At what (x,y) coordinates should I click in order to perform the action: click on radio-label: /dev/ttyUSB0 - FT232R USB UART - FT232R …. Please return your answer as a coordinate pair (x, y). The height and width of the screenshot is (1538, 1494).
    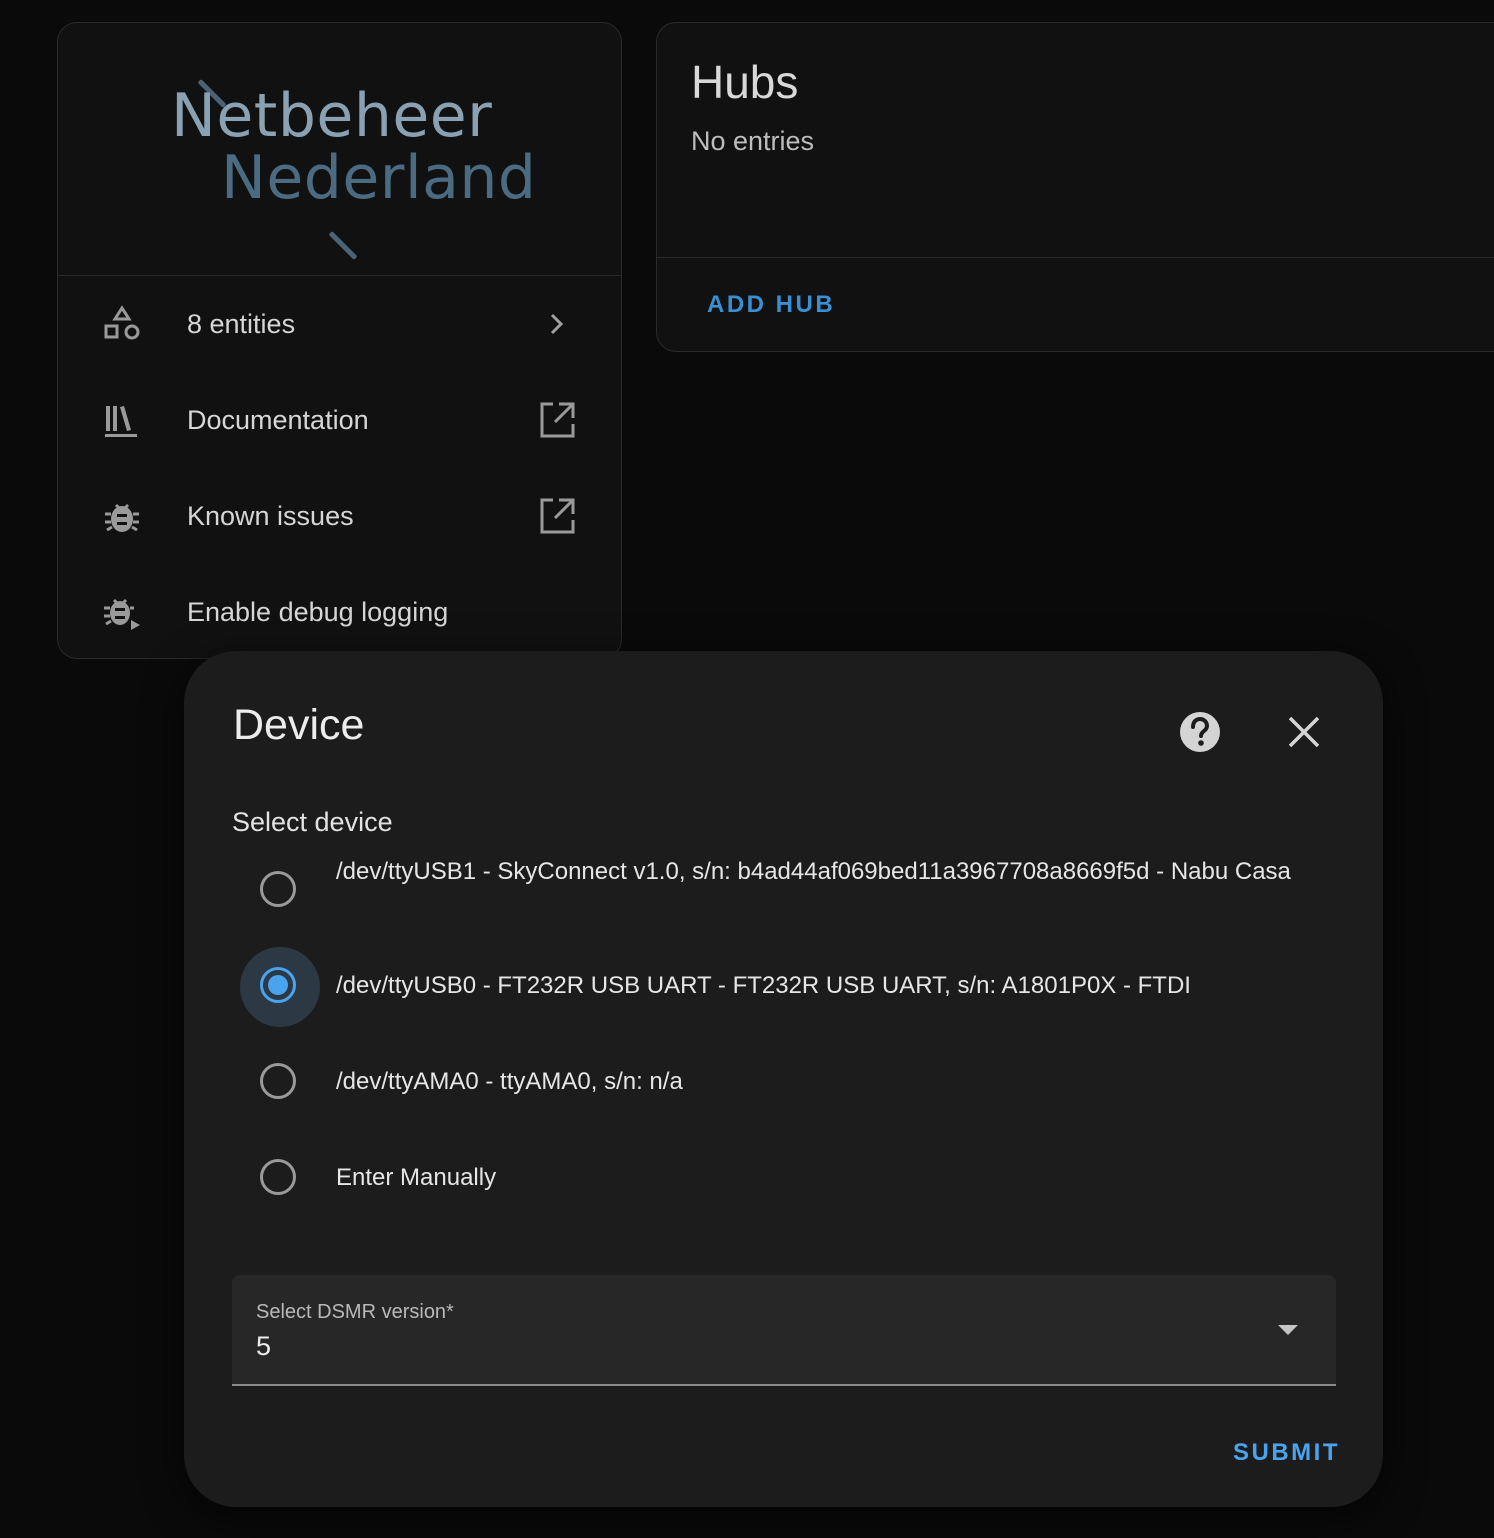
    Looking at the image, I should click on (763, 985).